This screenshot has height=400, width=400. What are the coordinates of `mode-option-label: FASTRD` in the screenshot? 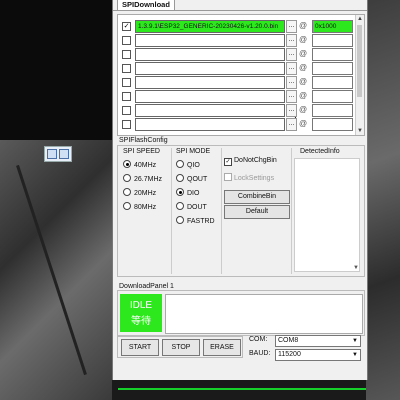 It's located at (201, 221).